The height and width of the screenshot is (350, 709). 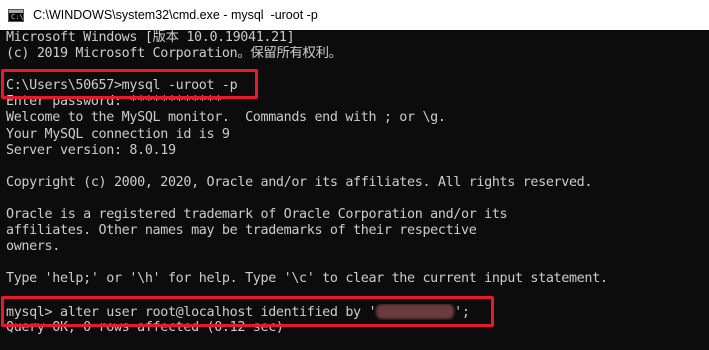 What do you see at coordinates (174, 54) in the screenshot?
I see `console-line: (c) 2019 Microsoft Corporation。保留所有权利。` at bounding box center [174, 54].